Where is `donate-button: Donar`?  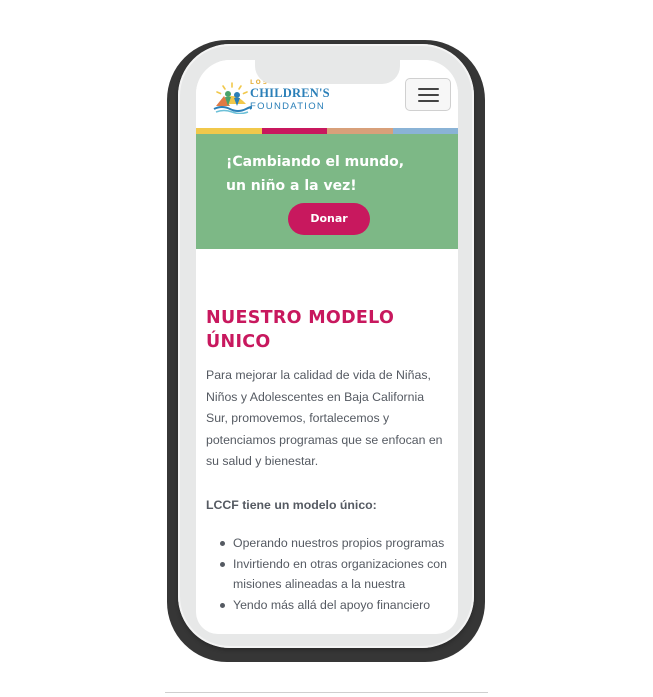 donate-button: Donar is located at coordinates (329, 219).